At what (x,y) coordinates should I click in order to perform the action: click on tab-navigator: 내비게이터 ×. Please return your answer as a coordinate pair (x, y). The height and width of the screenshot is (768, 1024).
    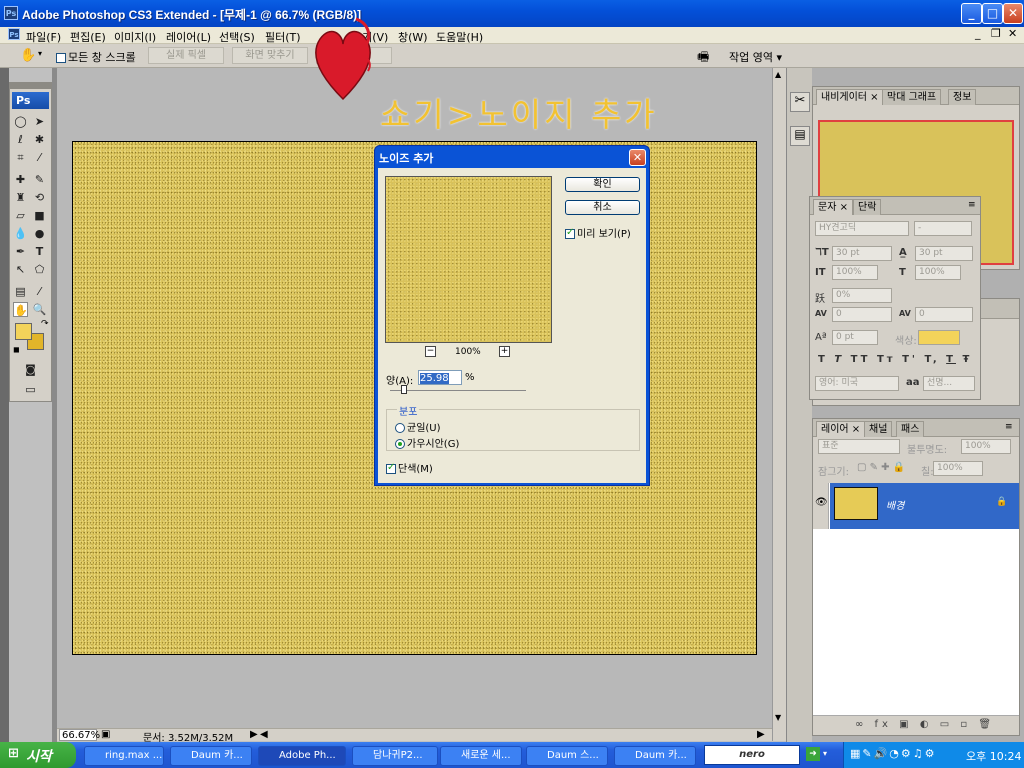
    Looking at the image, I should click on (850, 97).